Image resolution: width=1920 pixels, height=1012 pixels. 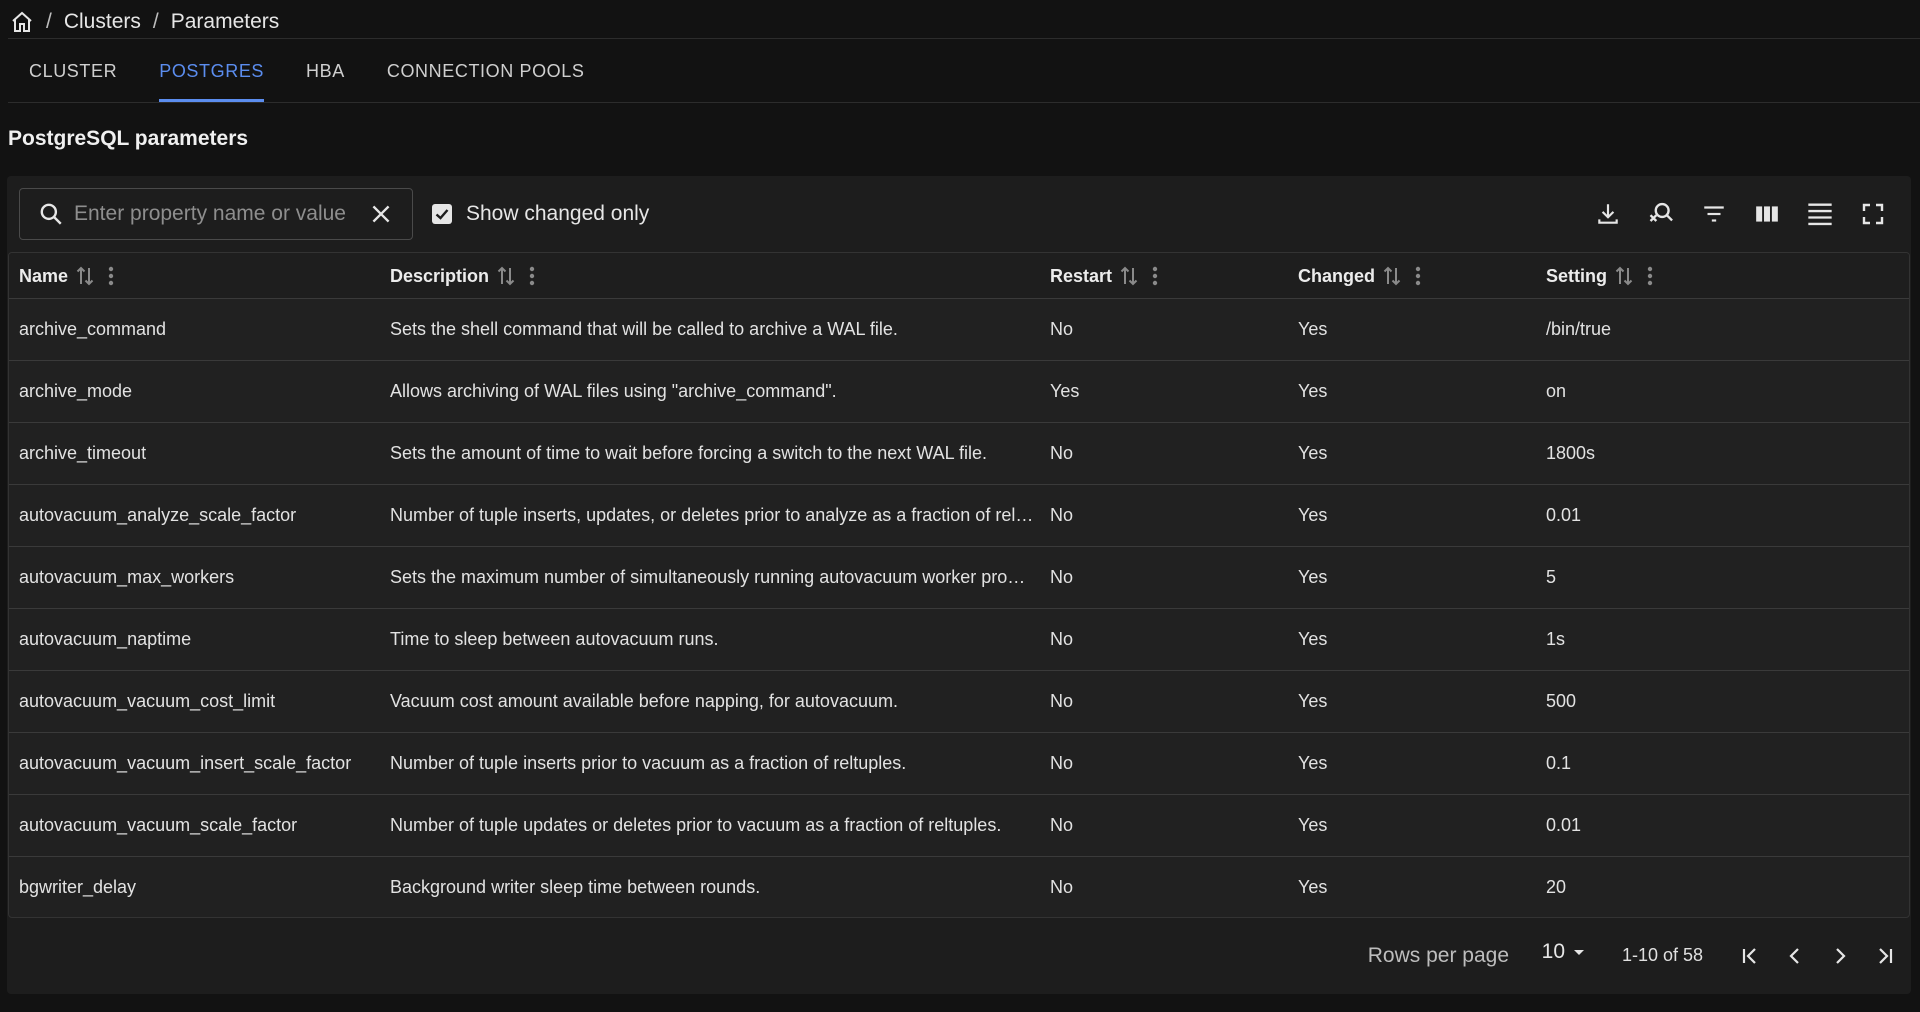 What do you see at coordinates (1660, 214) in the screenshot?
I see `clear-search-icon` at bounding box center [1660, 214].